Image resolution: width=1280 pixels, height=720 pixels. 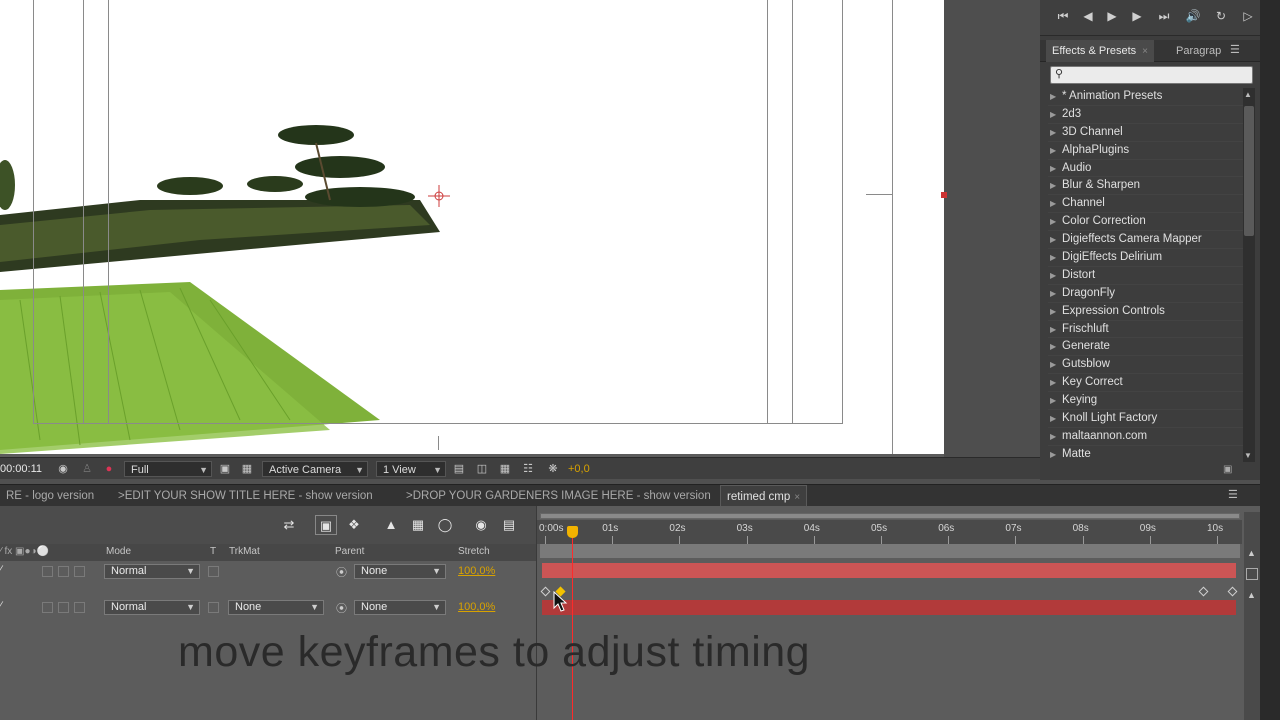 What do you see at coordinates (1145, 151) in the screenshot?
I see `effects-category-item: ▶ AlphaPlugins` at bounding box center [1145, 151].